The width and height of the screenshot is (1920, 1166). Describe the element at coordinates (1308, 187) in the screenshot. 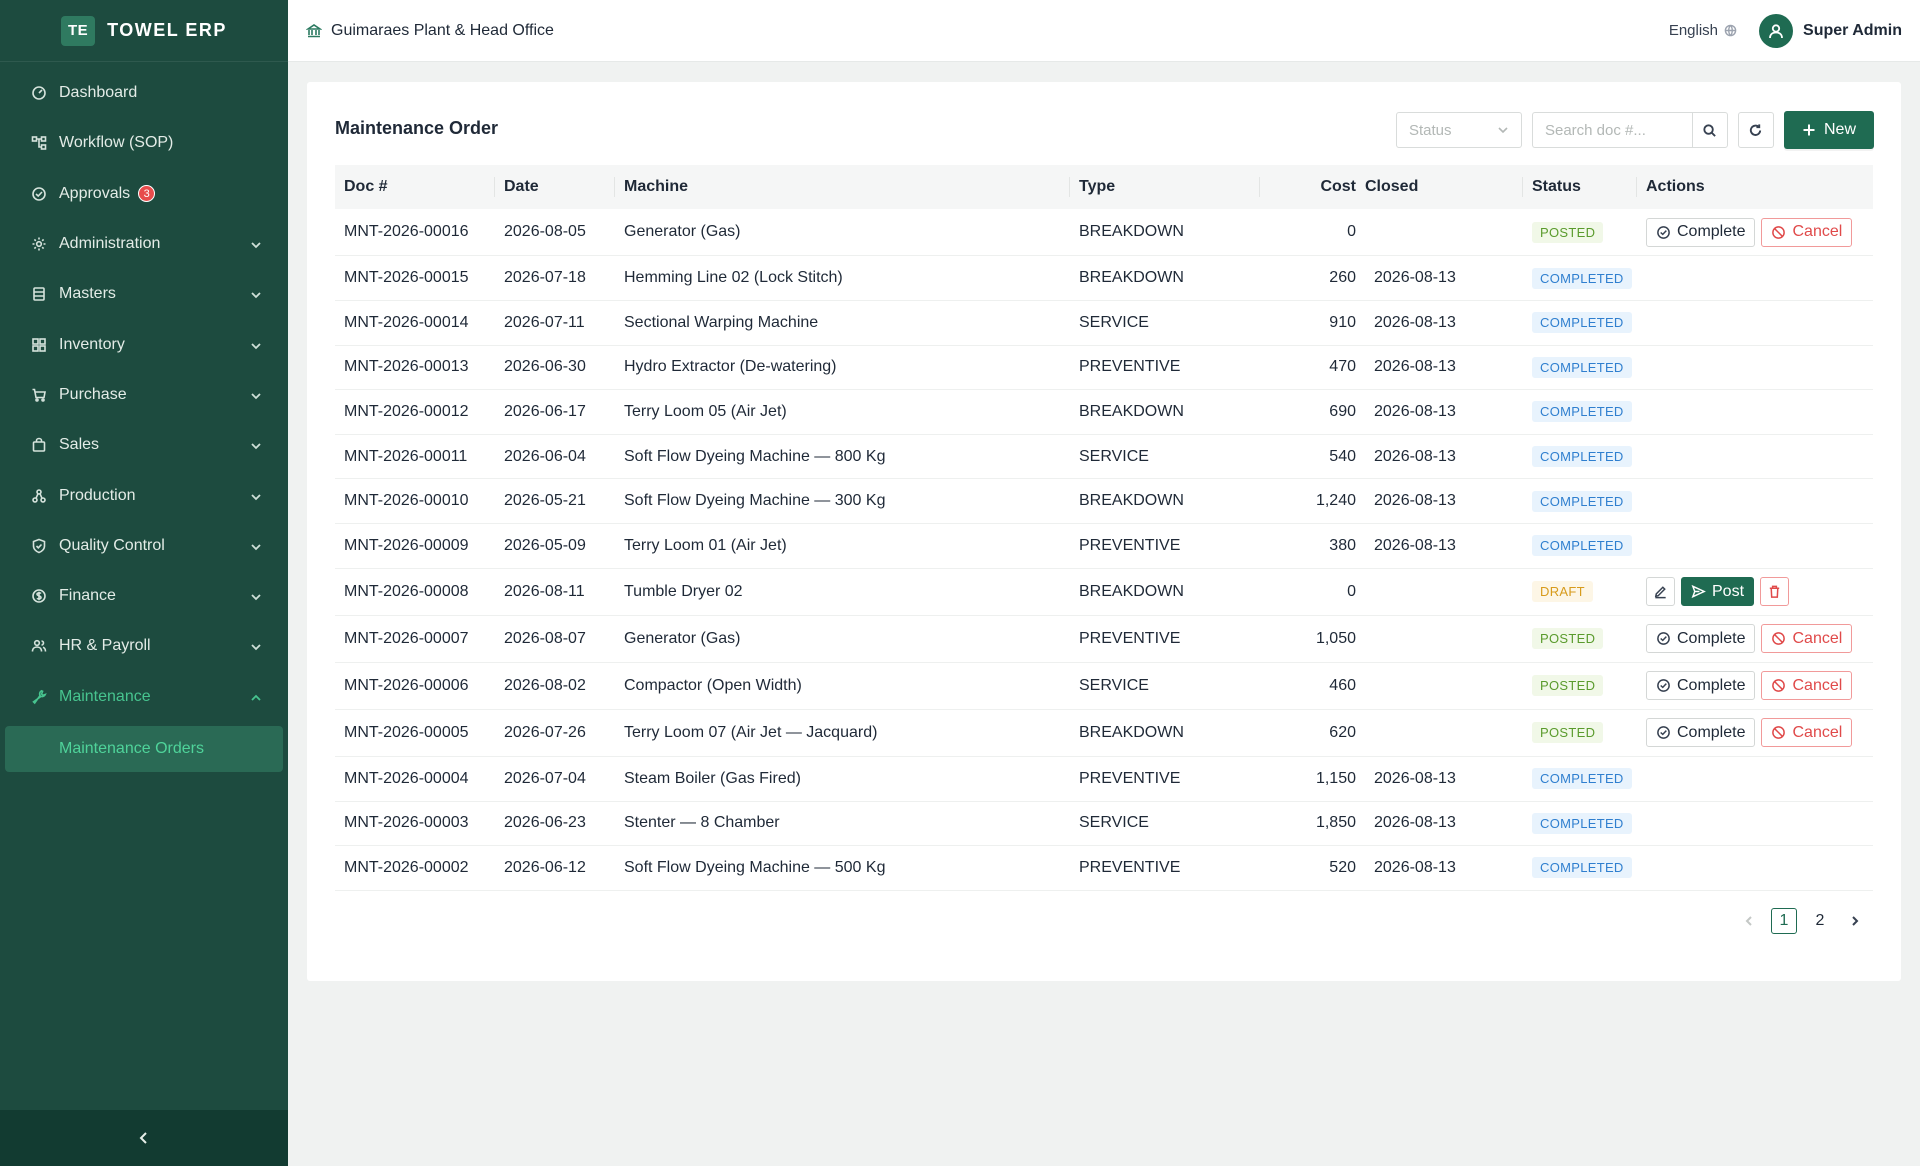

I see `column-header-cost: Cost` at that location.